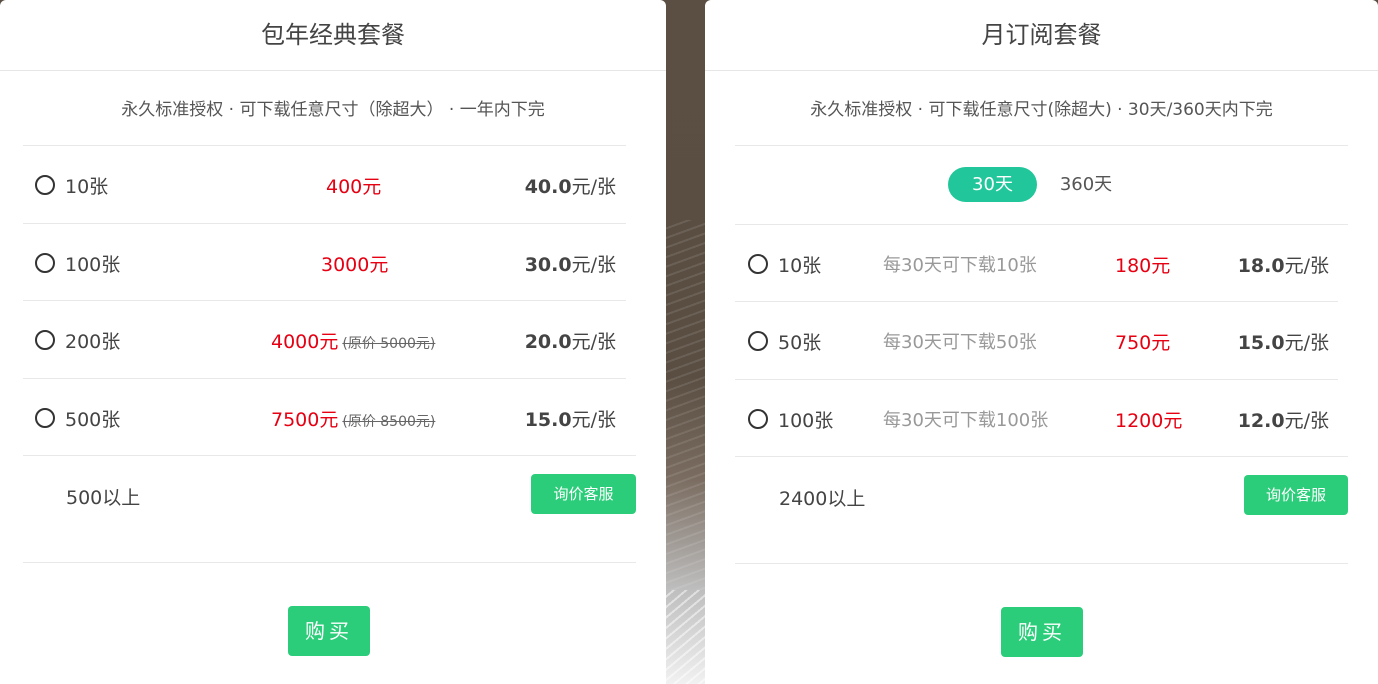 Image resolution: width=1378 pixels, height=684 pixels. I want to click on option-unit-price: 12.0元/张, so click(1283, 419).